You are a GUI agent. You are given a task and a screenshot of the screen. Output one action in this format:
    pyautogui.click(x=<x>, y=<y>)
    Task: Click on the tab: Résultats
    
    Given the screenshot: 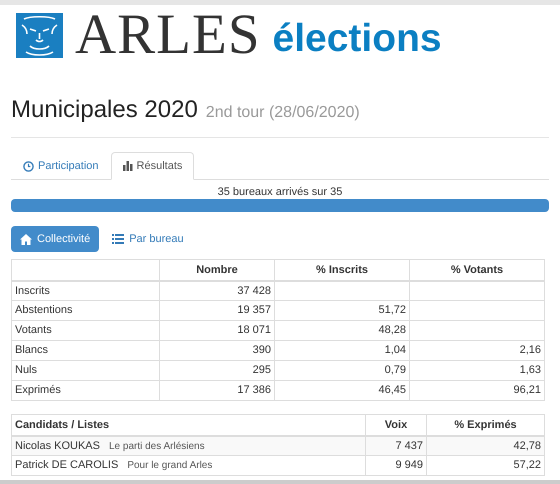 What is the action you would take?
    pyautogui.click(x=152, y=166)
    